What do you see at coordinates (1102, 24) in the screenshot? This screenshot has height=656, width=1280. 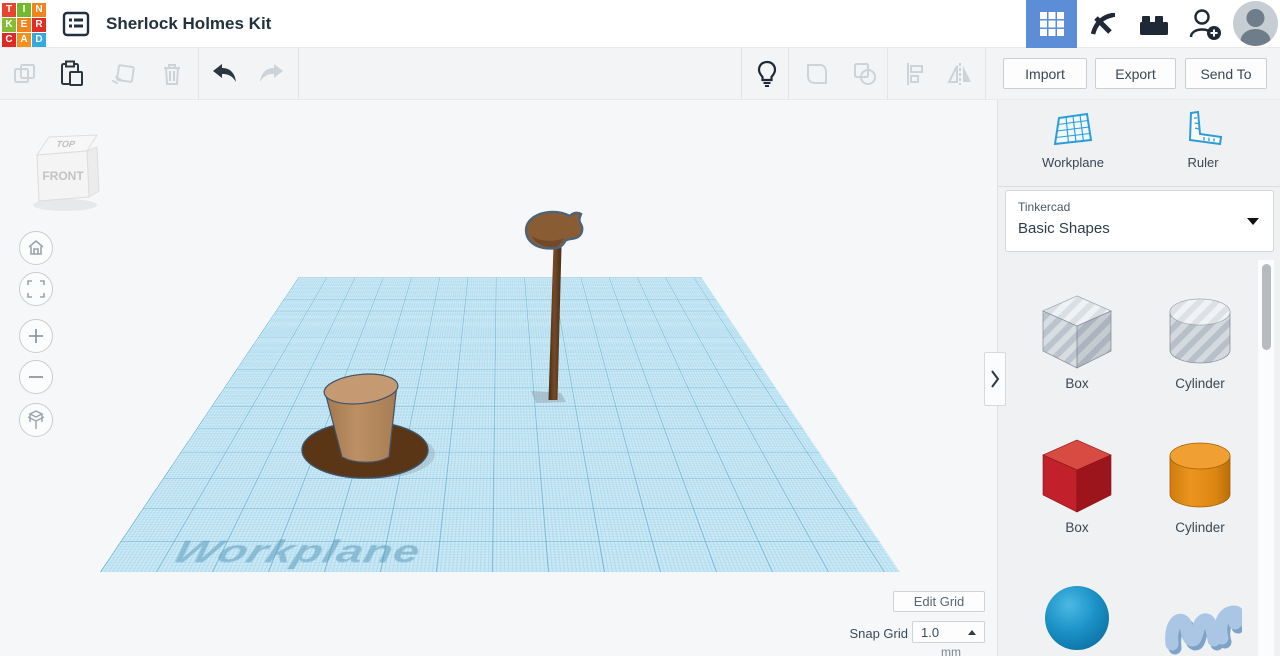 I see `minecraft-pickaxe-icon` at bounding box center [1102, 24].